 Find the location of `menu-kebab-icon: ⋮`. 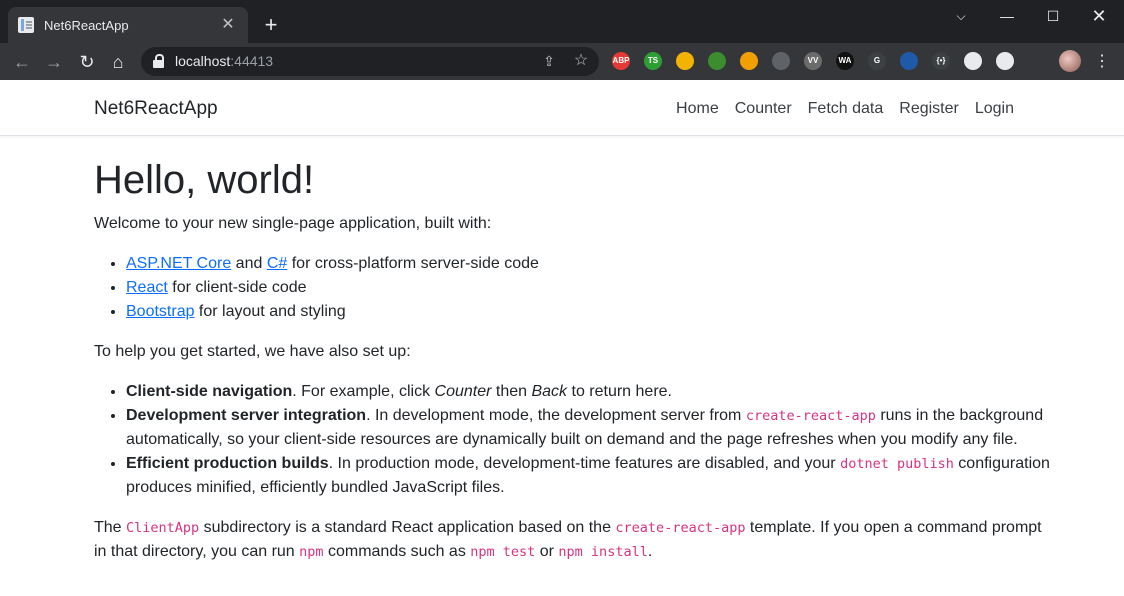

menu-kebab-icon: ⋮ is located at coordinates (1102, 62).